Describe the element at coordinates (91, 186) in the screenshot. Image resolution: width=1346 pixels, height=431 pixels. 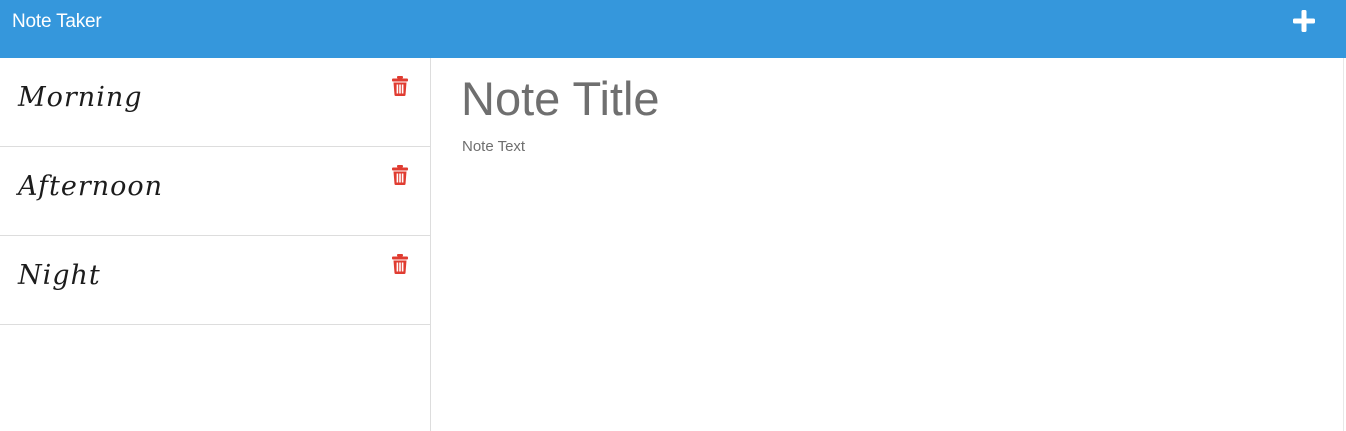
I see `note-item-title: Afternoon` at that location.